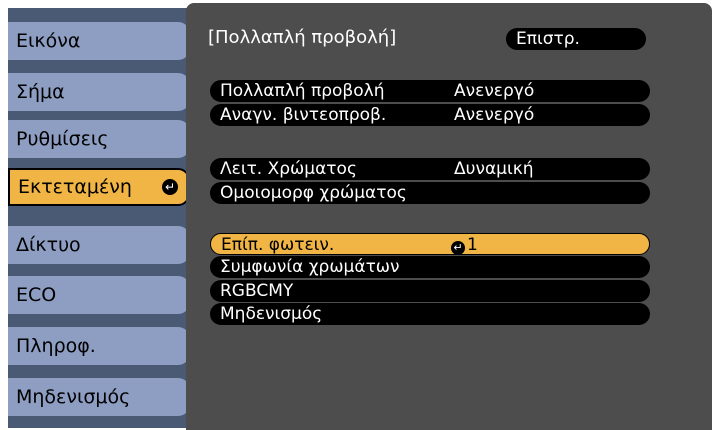 This screenshot has height=430, width=719. What do you see at coordinates (99, 295) in the screenshot?
I see `sidebar-item-eco: ECO` at bounding box center [99, 295].